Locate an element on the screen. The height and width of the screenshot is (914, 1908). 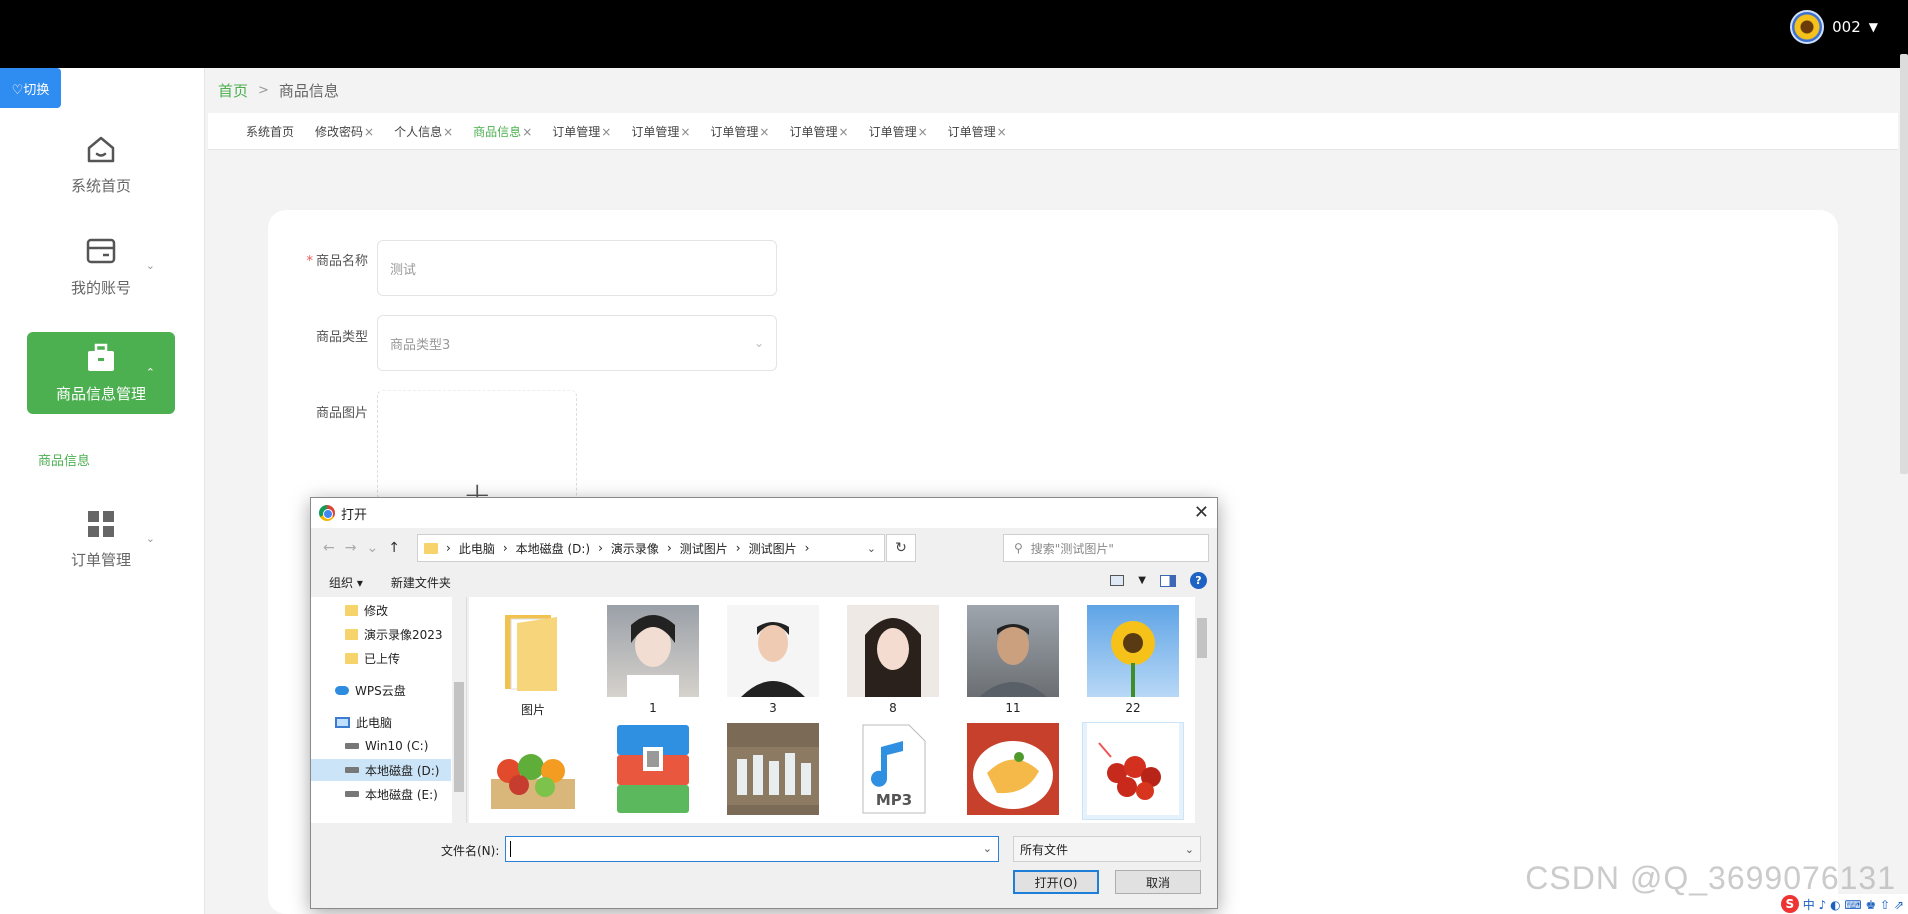
tab-product-info: 商品信息× is located at coordinates (502, 131).